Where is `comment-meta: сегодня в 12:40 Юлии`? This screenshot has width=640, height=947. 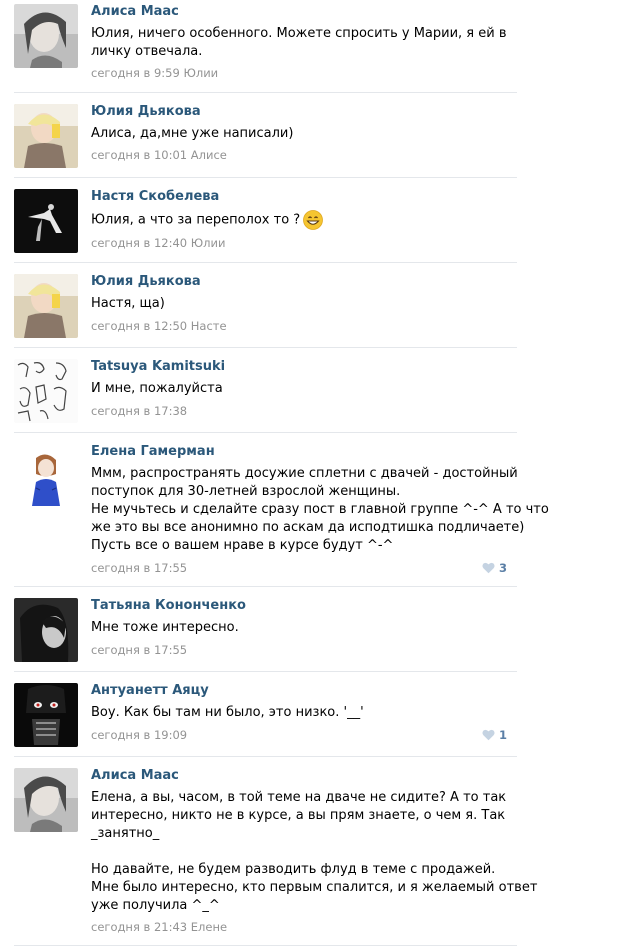 comment-meta: сегодня в 12:40 Юлии is located at coordinates (158, 243).